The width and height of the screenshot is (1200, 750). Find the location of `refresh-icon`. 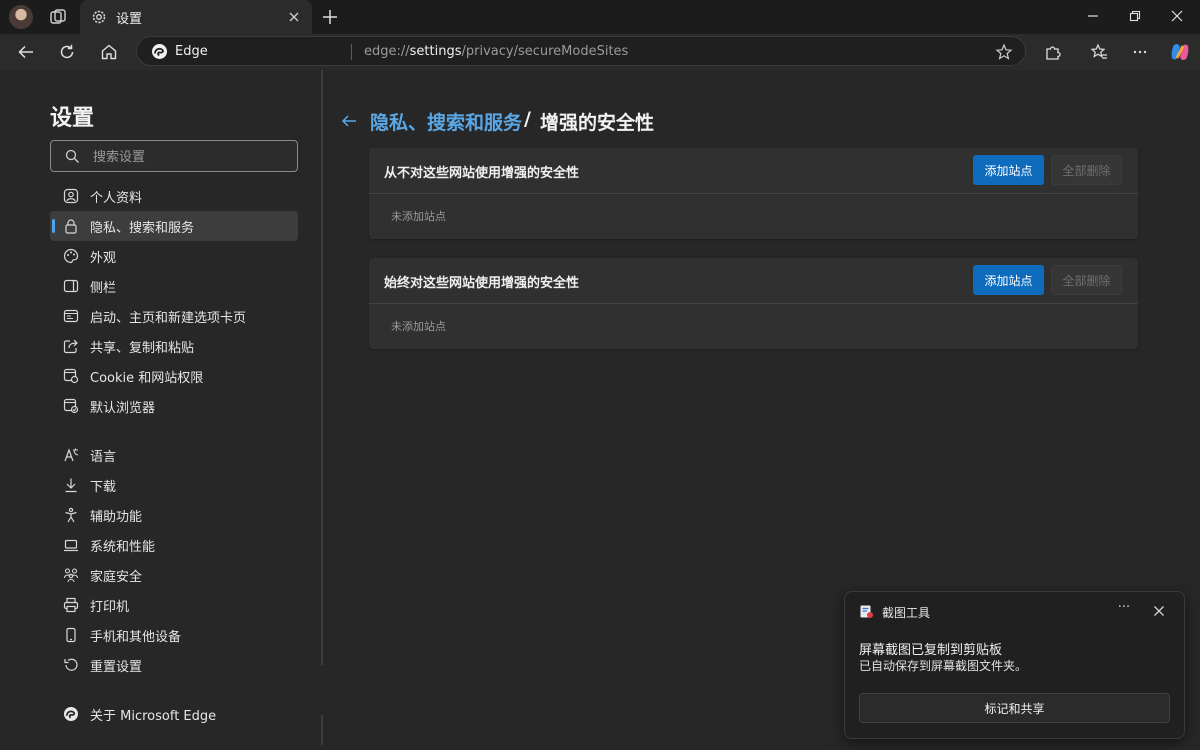

refresh-icon is located at coordinates (67, 51).